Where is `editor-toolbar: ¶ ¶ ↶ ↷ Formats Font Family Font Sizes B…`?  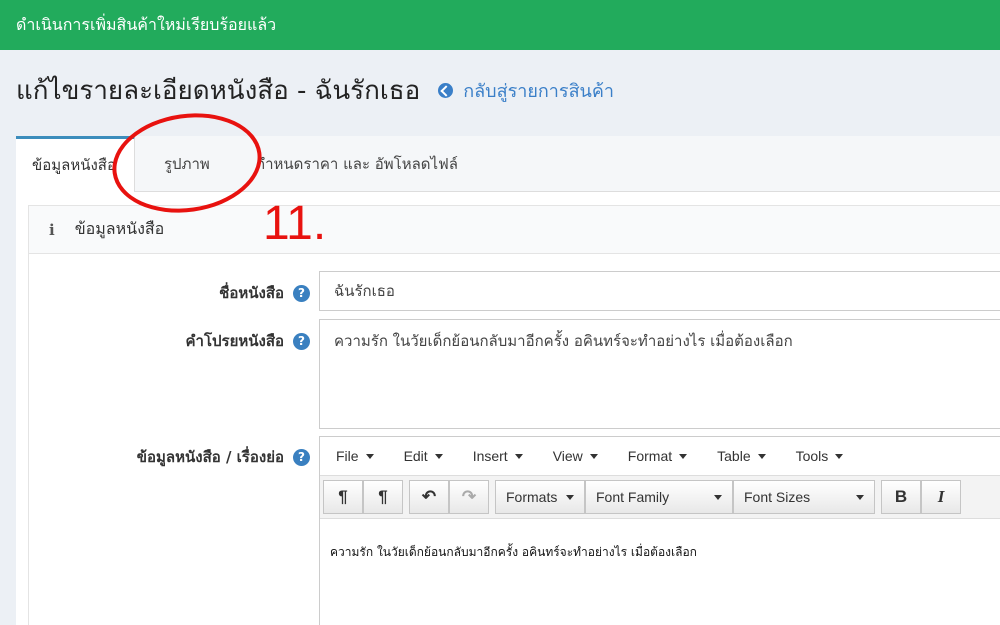
editor-toolbar: ¶ ¶ ↶ ↷ Formats Font Family Font Sizes B… is located at coordinates (660, 497).